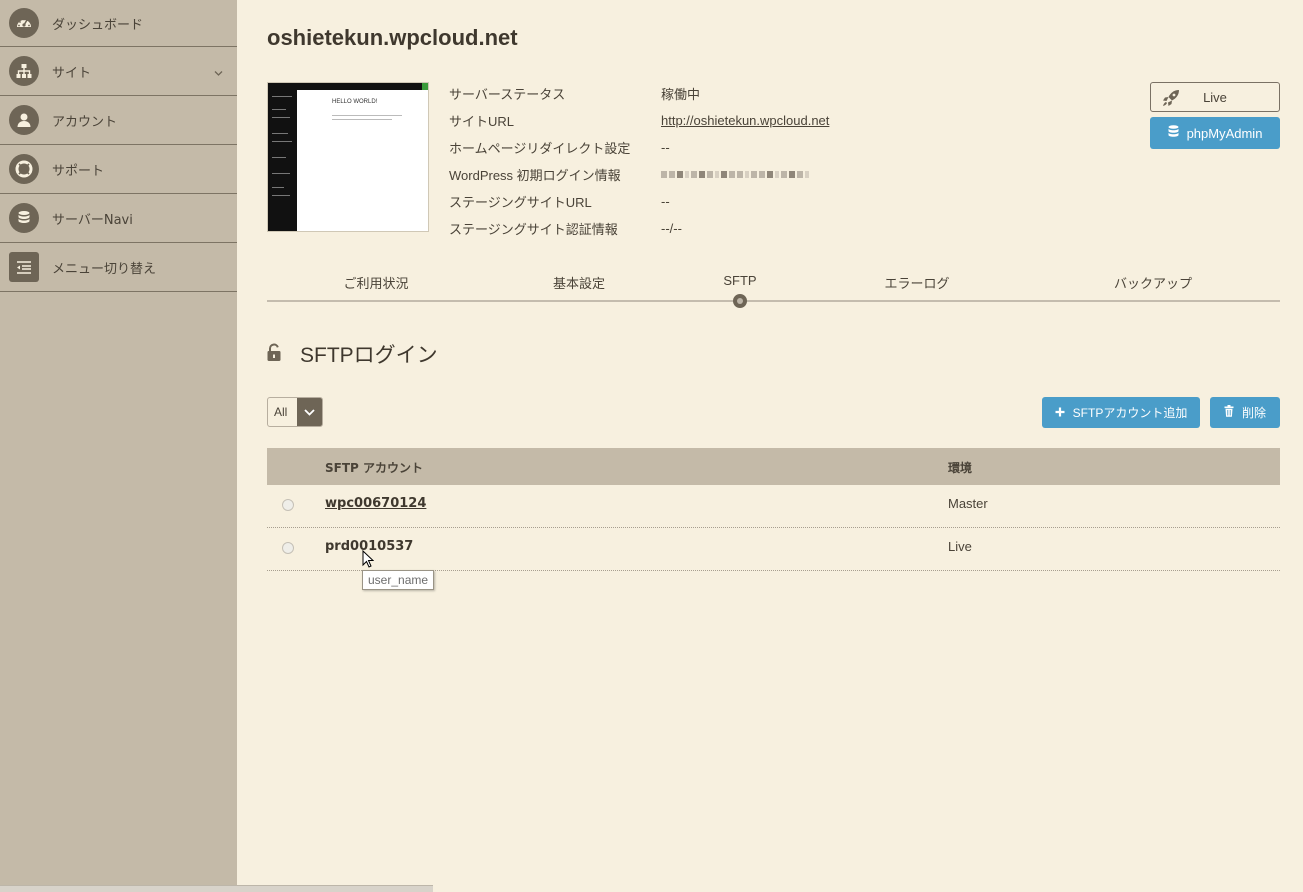 The height and width of the screenshot is (892, 1303). I want to click on info-row-wp-login: WordPress 初期ログイン情報, so click(639, 174).